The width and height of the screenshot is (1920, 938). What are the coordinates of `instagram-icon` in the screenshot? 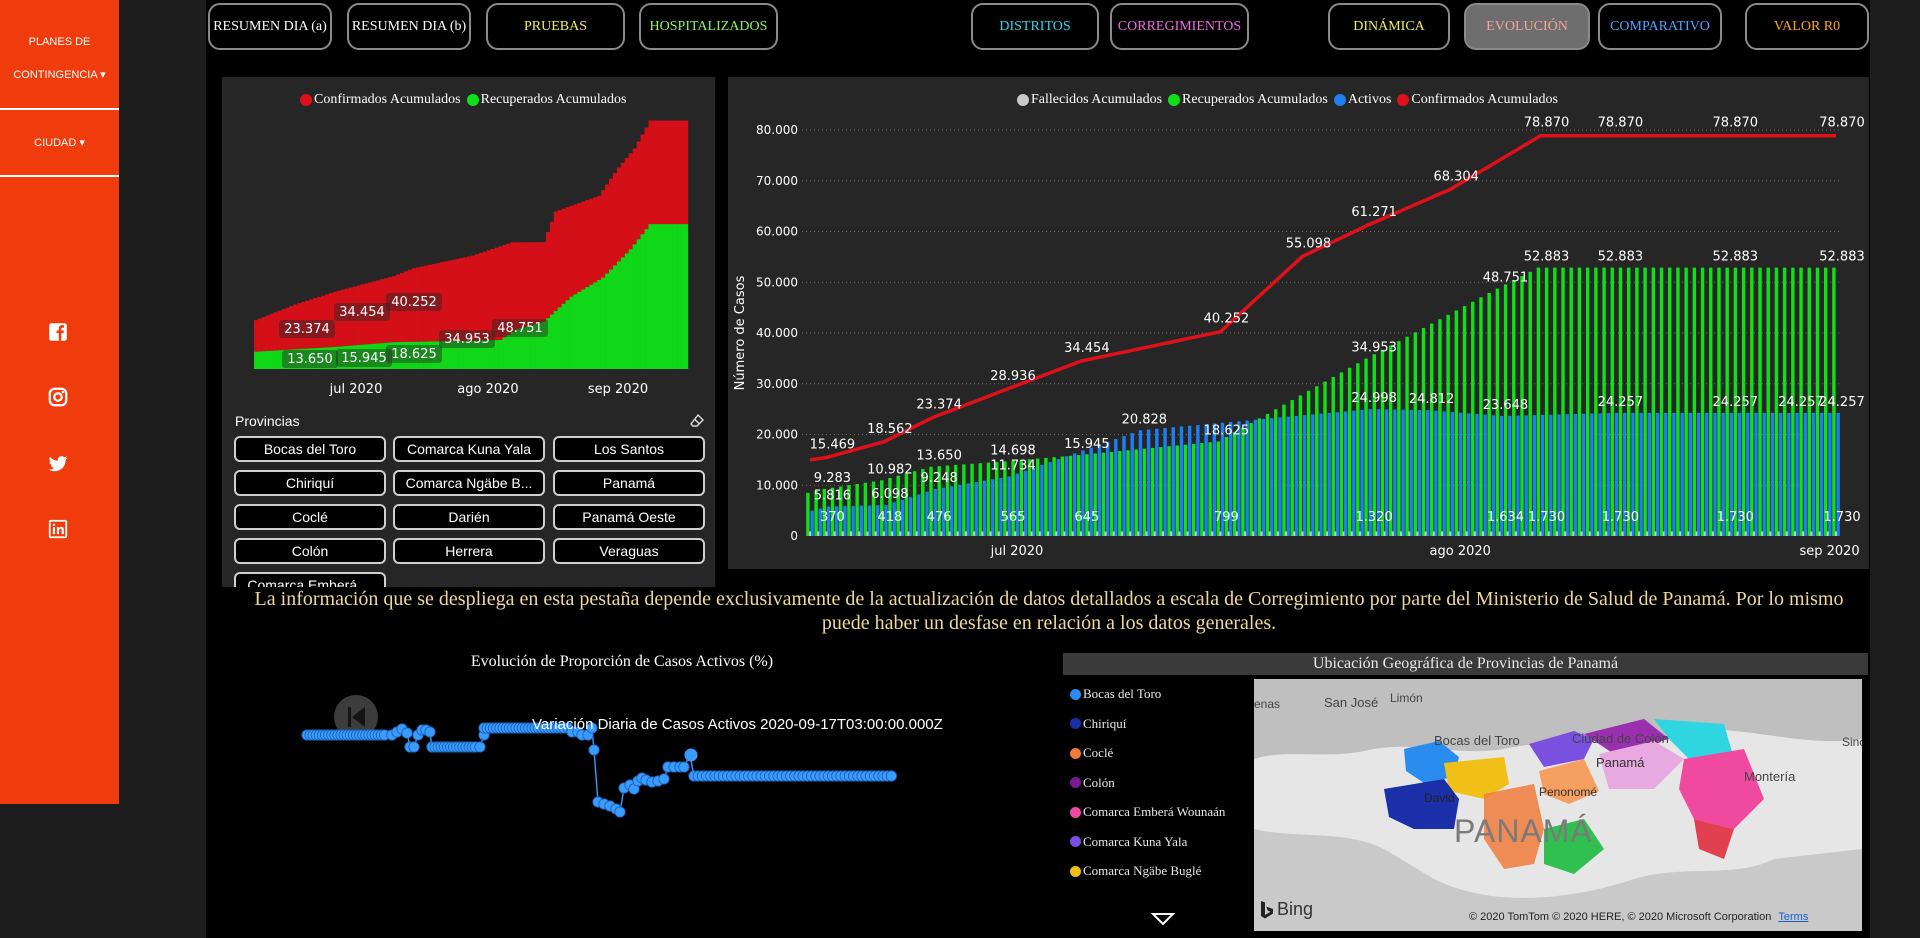 It's located at (58, 397).